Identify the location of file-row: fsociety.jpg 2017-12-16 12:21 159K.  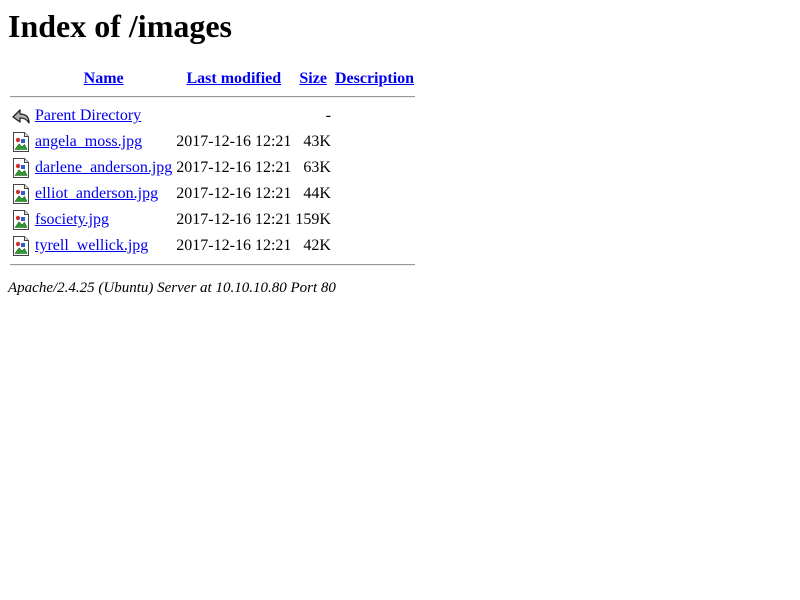
(212, 220).